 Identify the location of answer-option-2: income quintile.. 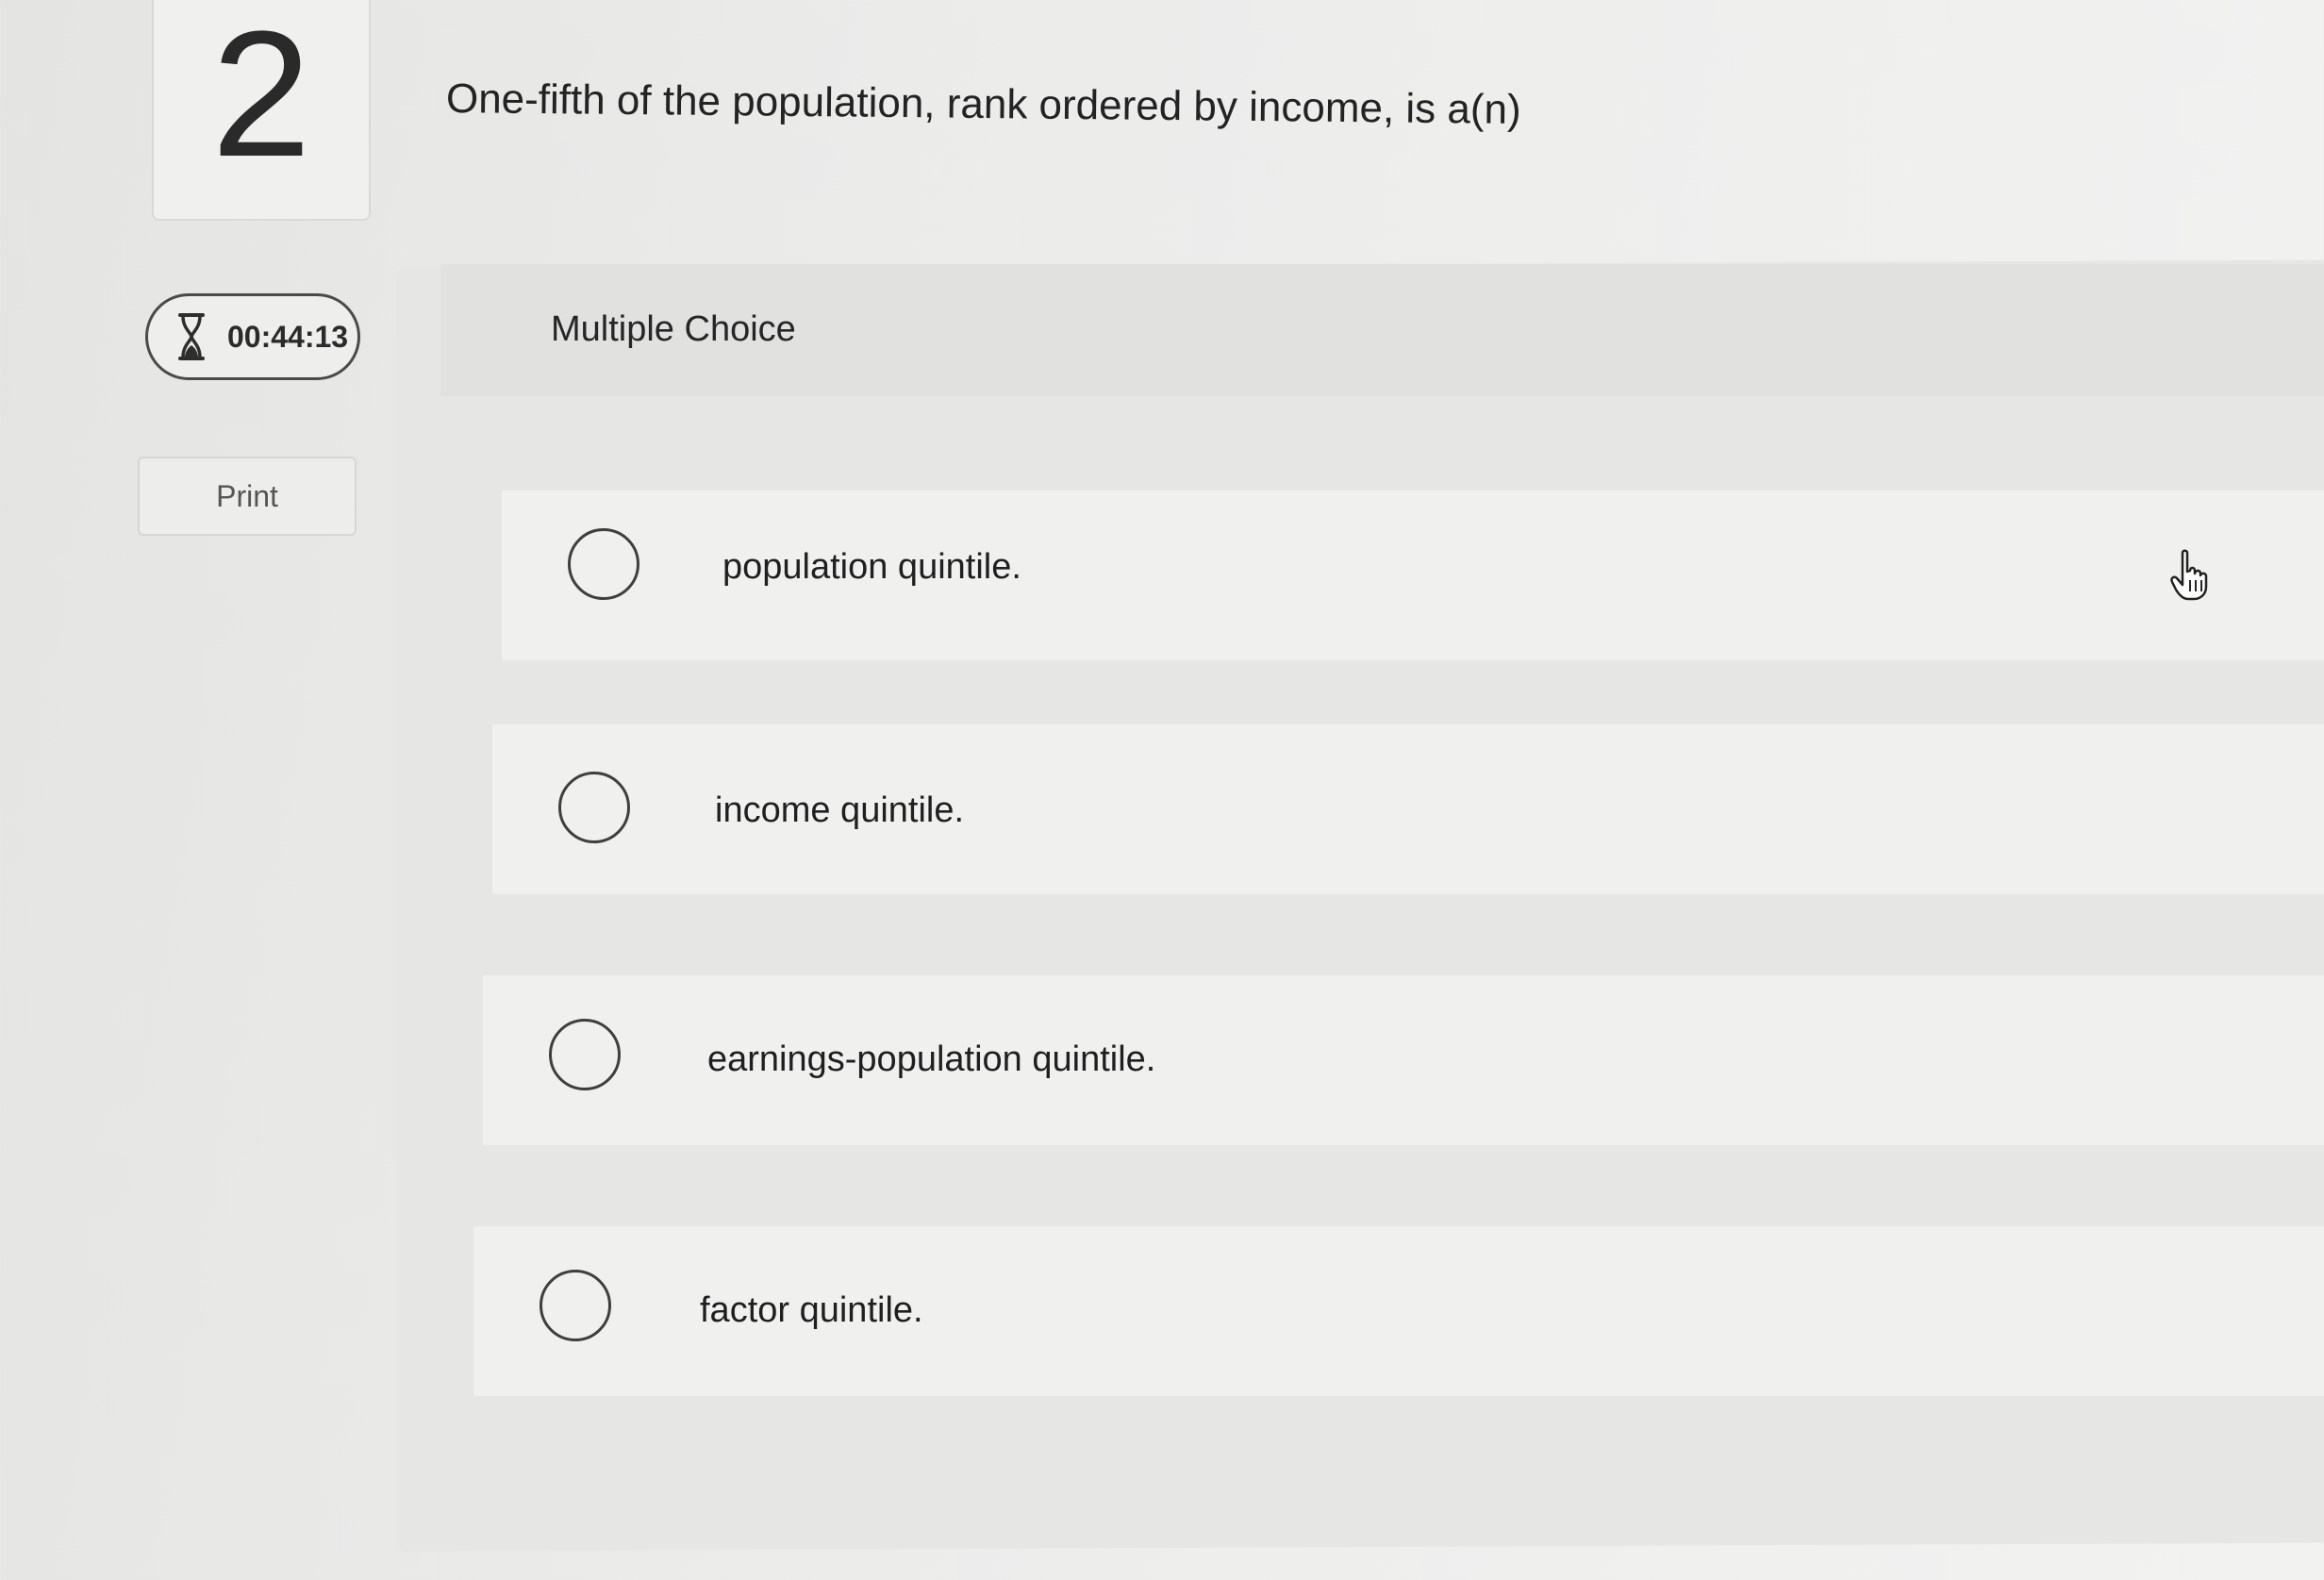
(1408, 809).